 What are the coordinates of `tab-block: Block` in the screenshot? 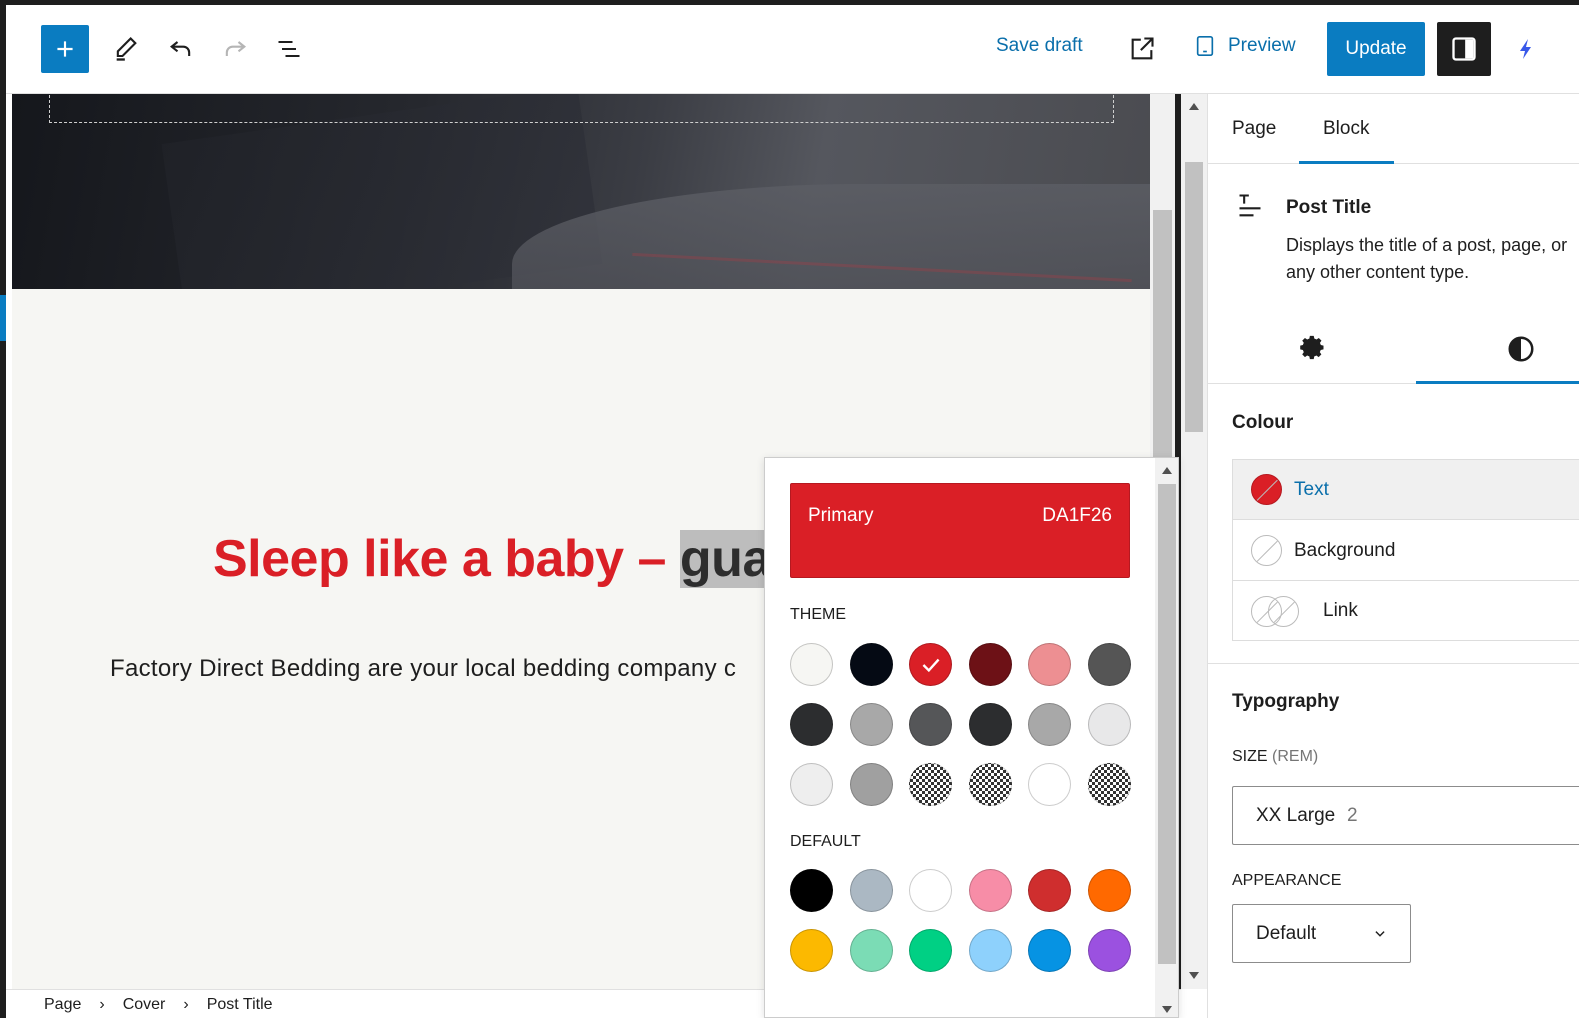 It's located at (1346, 129).